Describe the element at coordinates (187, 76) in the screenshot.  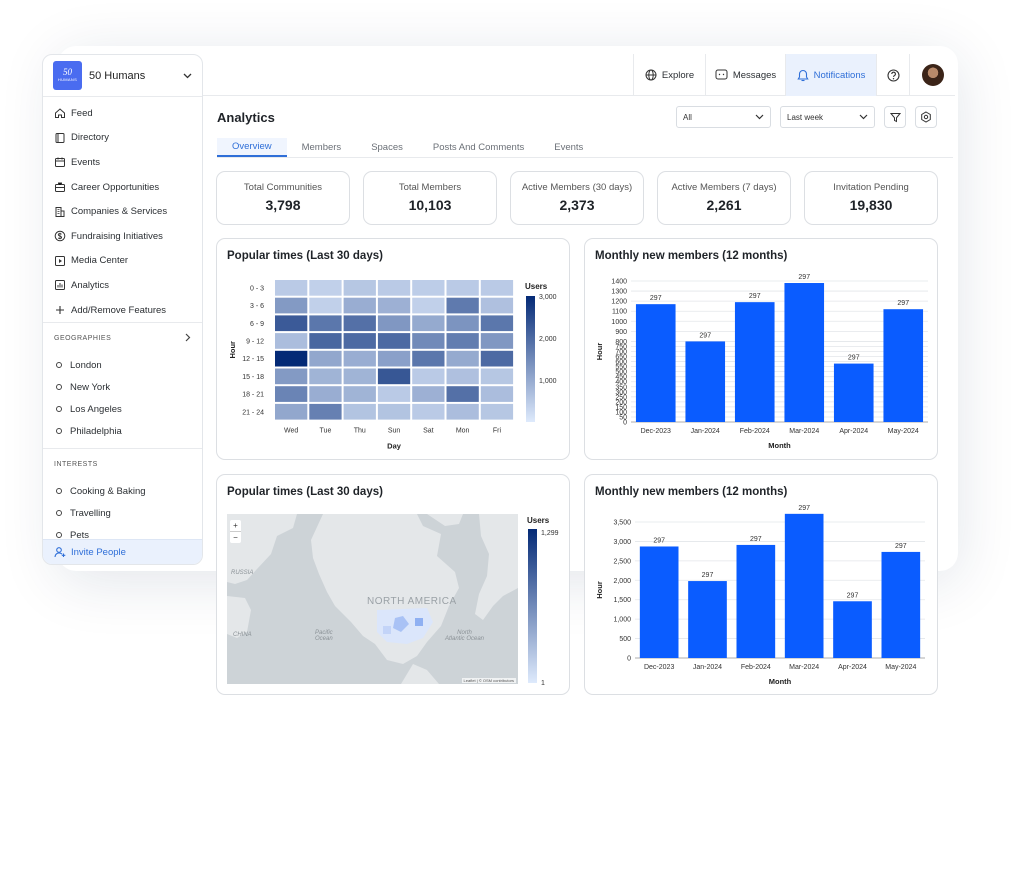
I see `chevron-down-icon` at that location.